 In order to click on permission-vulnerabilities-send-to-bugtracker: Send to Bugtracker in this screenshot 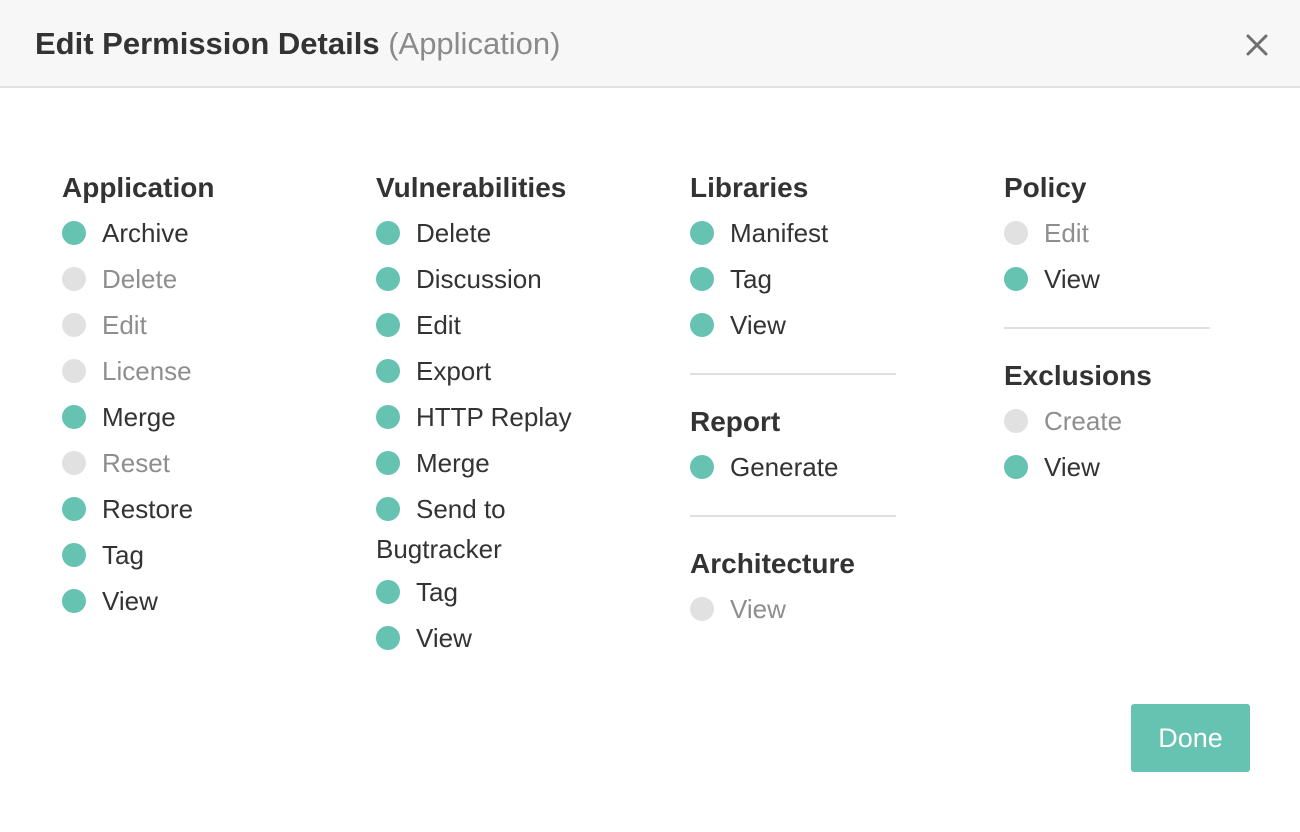, I will do `click(491, 527)`.